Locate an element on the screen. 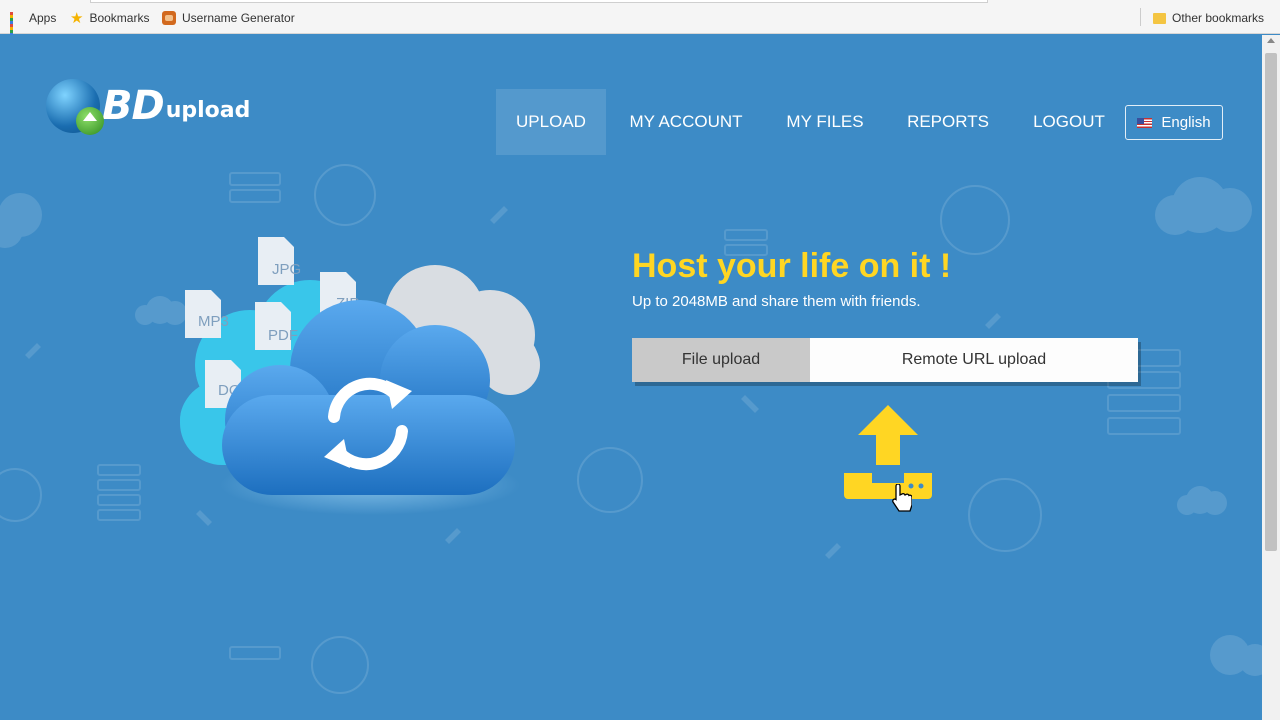  globe-logo-icon is located at coordinates (75, 107).